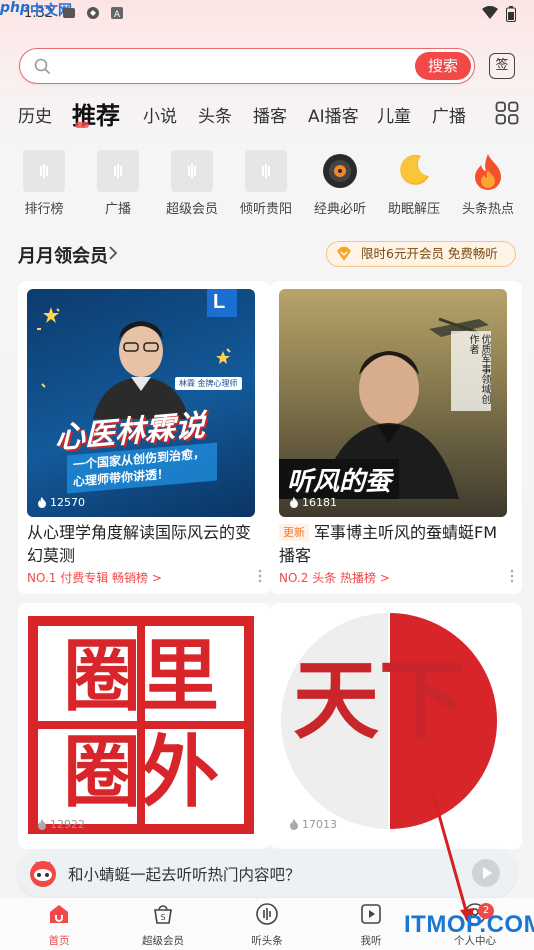  What do you see at coordinates (215, 114) in the screenshot?
I see `tab-headlines: 头条` at bounding box center [215, 114].